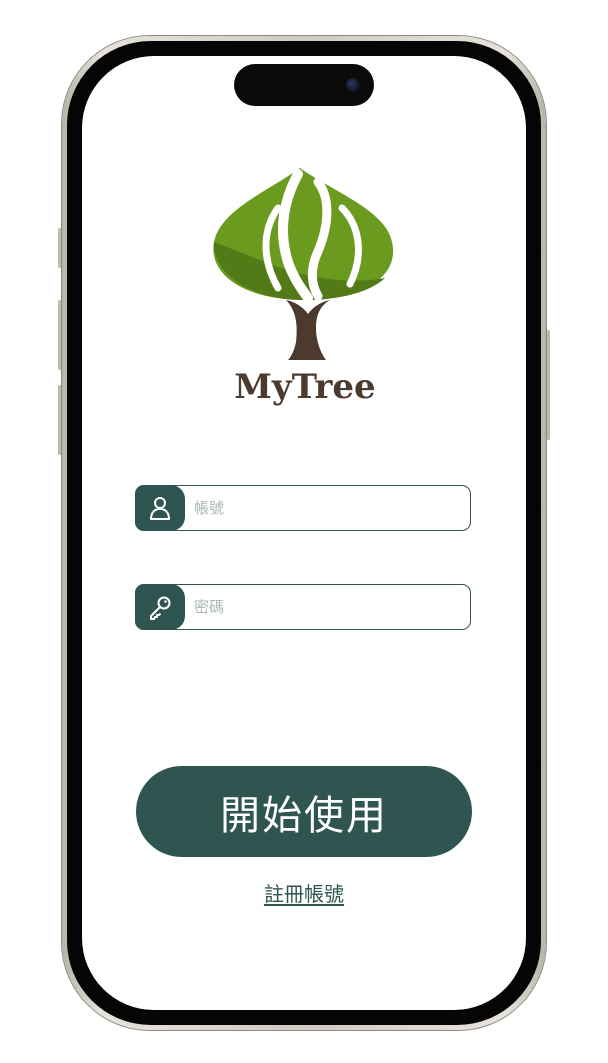 This screenshot has width=608, height=1063. Describe the element at coordinates (304, 815) in the screenshot. I see `start-button-label: 開始使用` at that location.